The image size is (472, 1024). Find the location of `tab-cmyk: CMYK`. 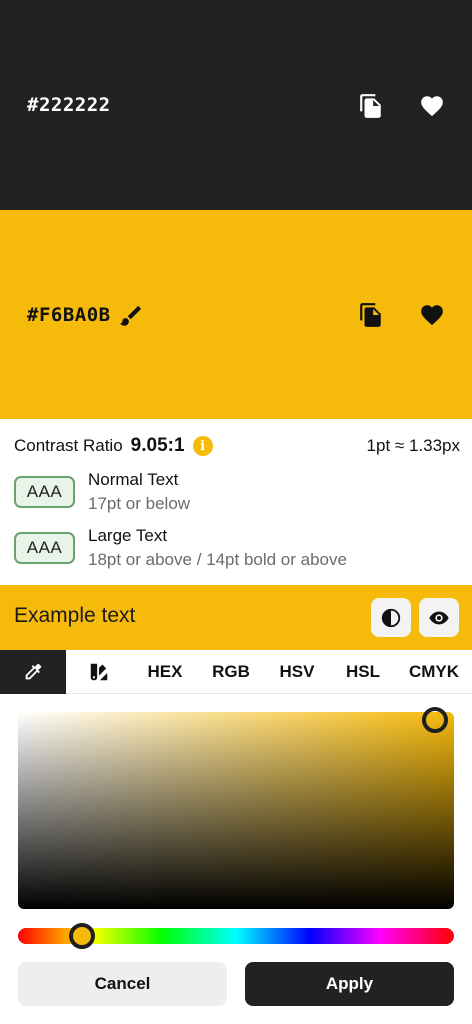

tab-cmyk: CMYK is located at coordinates (434, 672).